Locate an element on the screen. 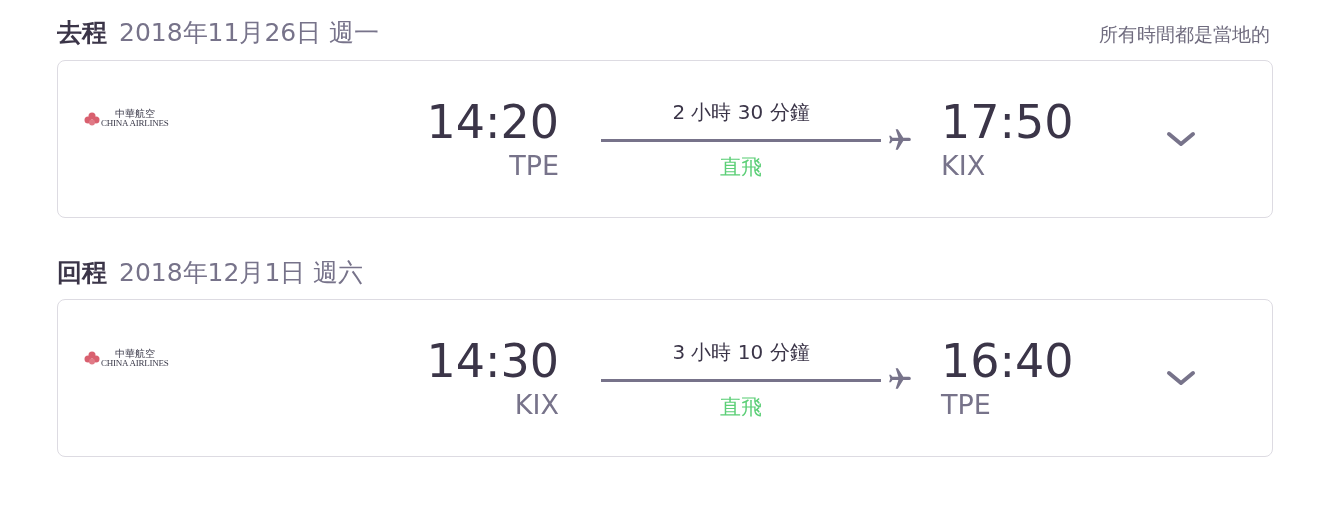 The height and width of the screenshot is (506, 1330). departure-time: 14:20 is located at coordinates (492, 121).